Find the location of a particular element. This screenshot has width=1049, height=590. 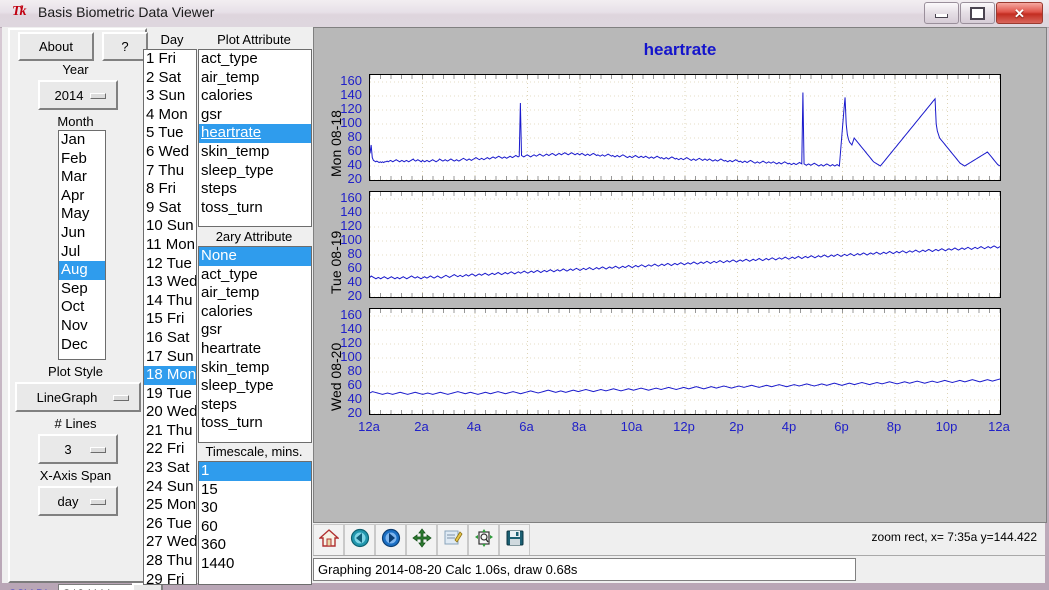

day-item-13-wed: 13 Wed is located at coordinates (170, 282).